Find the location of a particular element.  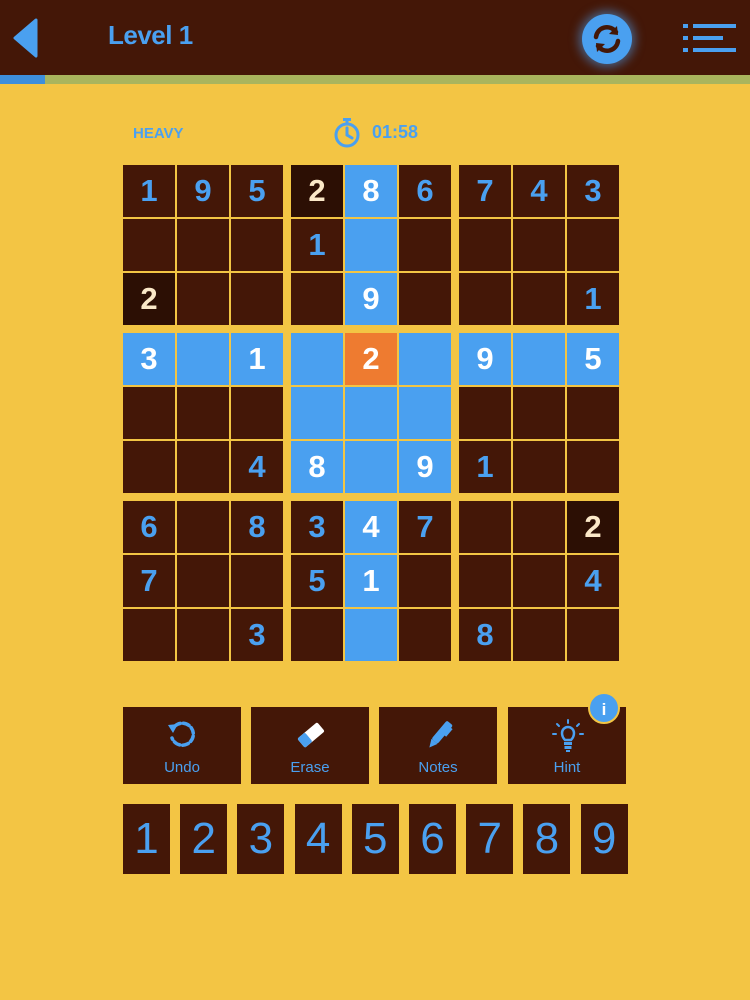

timer: 01:58 is located at coordinates (395, 132).